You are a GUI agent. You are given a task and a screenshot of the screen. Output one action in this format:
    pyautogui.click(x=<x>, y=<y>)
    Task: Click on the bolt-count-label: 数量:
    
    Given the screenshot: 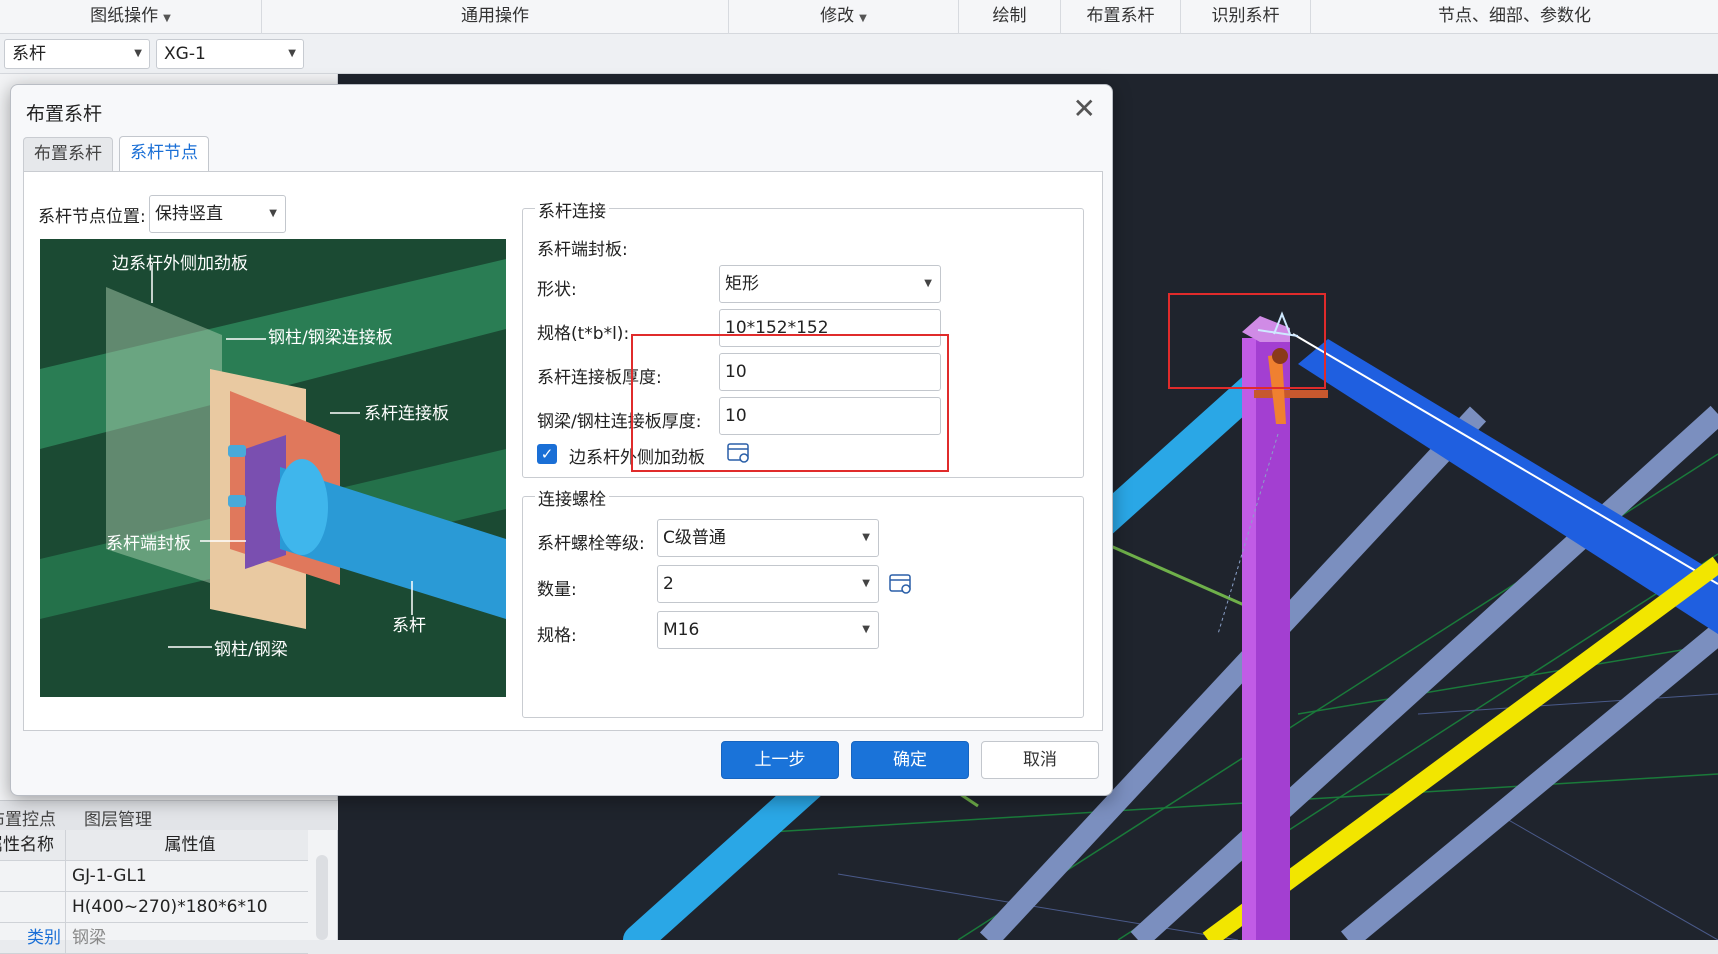 What is the action you would take?
    pyautogui.click(x=557, y=590)
    